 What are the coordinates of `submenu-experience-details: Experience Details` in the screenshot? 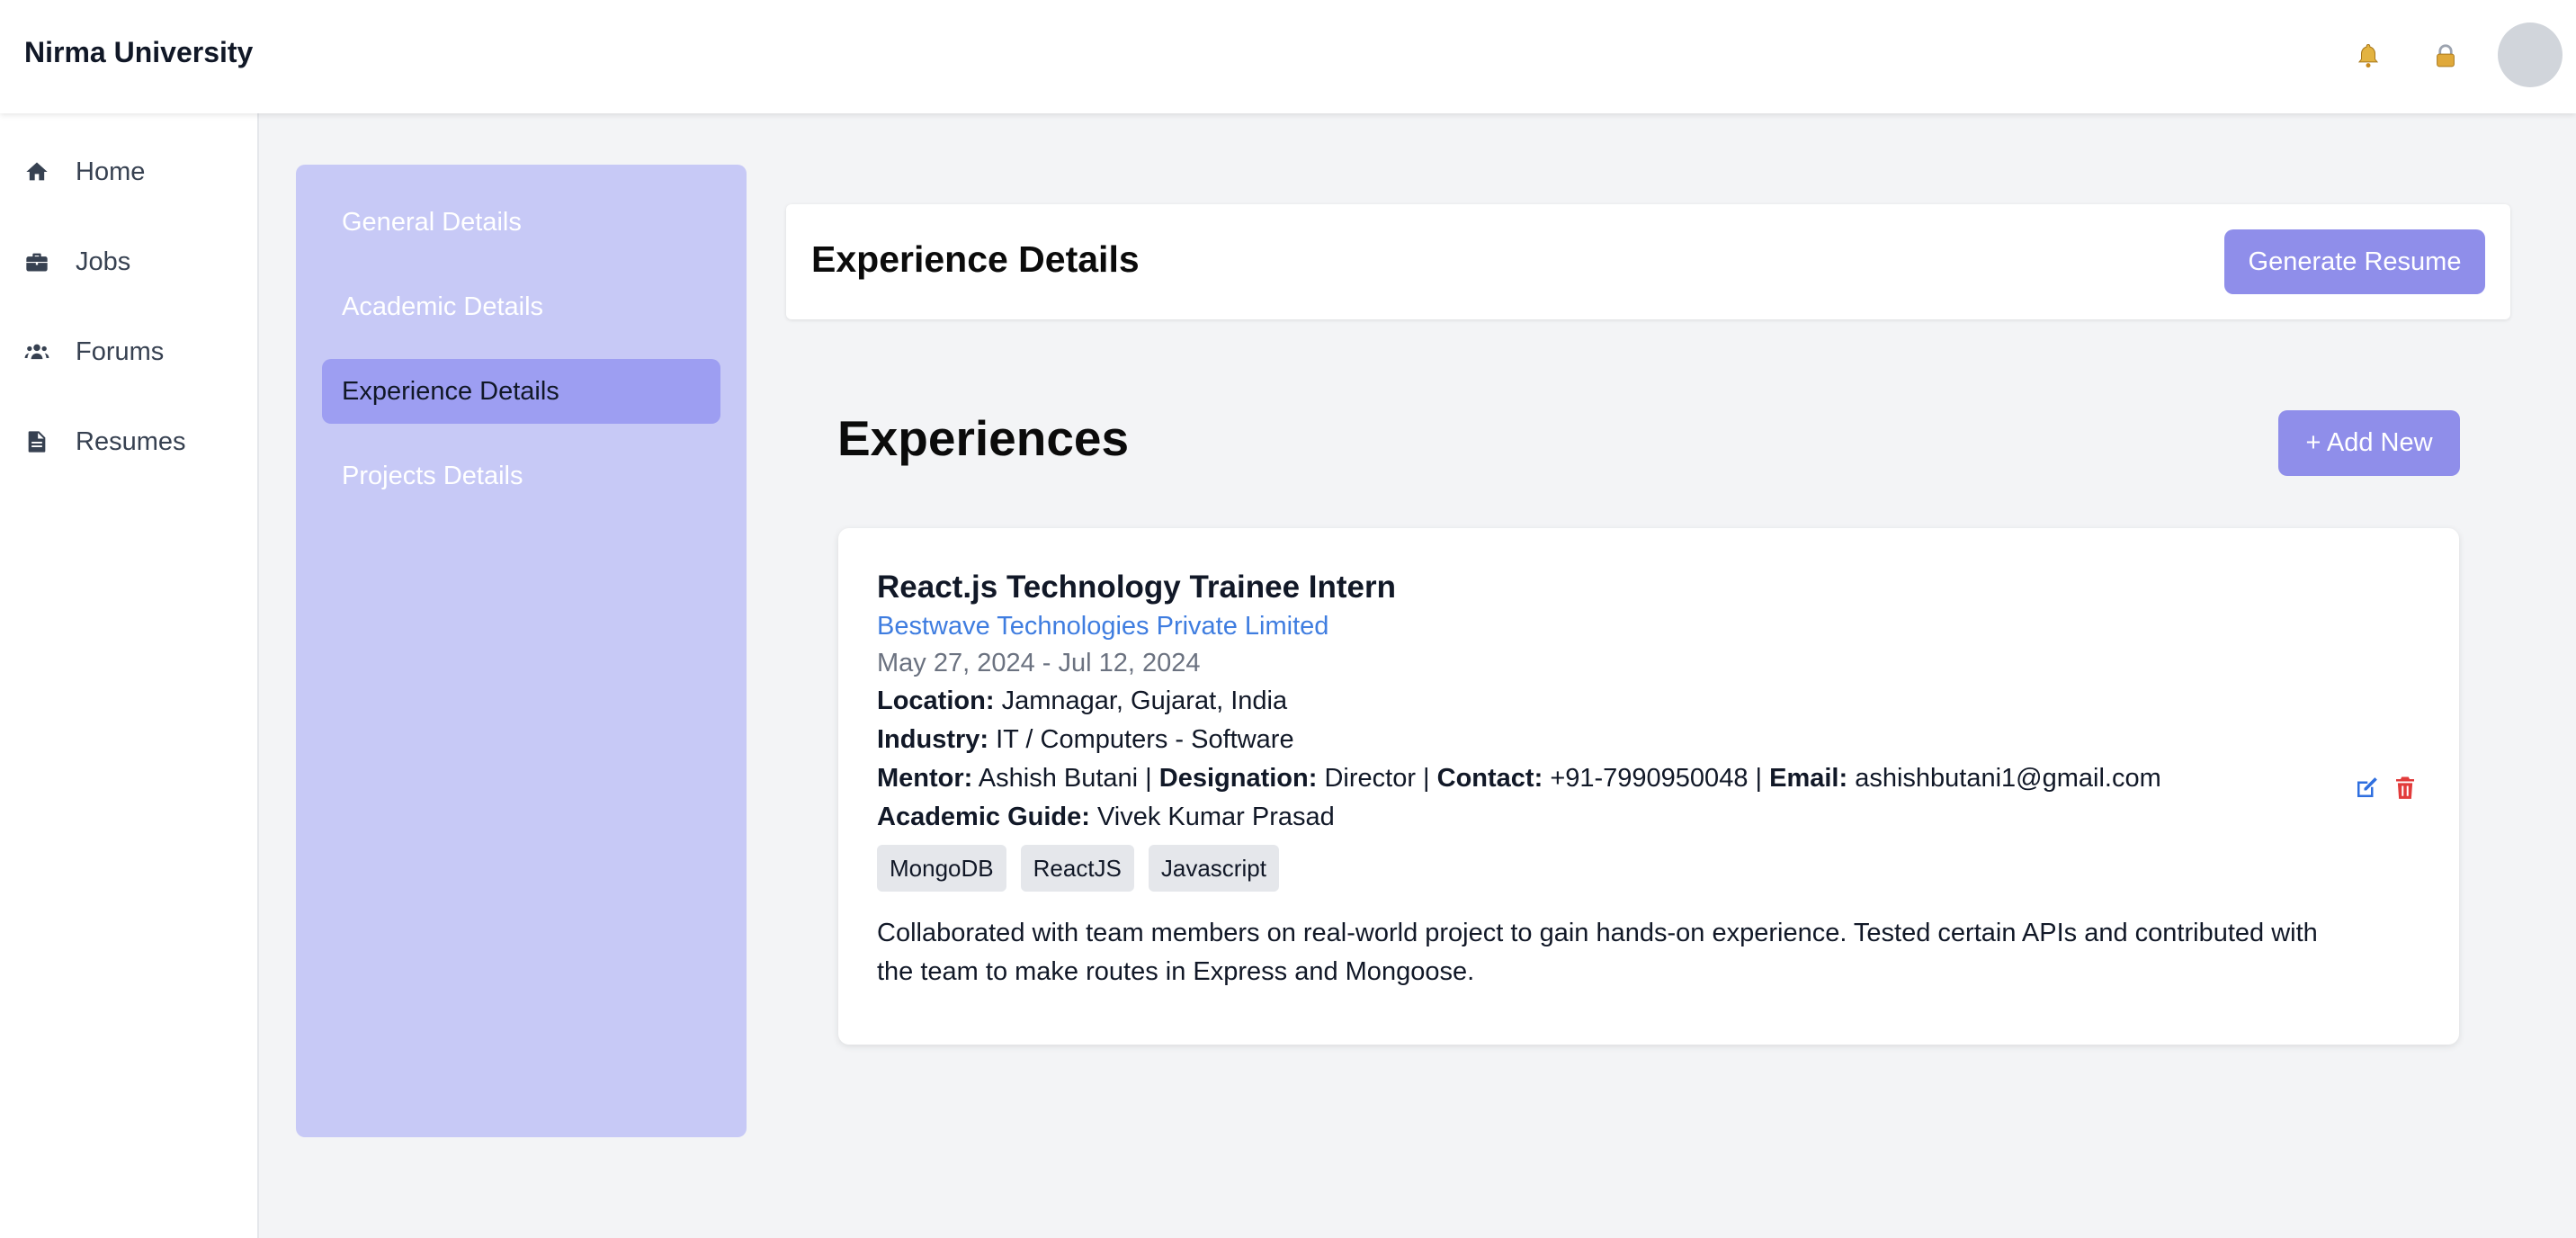 It's located at (521, 391).